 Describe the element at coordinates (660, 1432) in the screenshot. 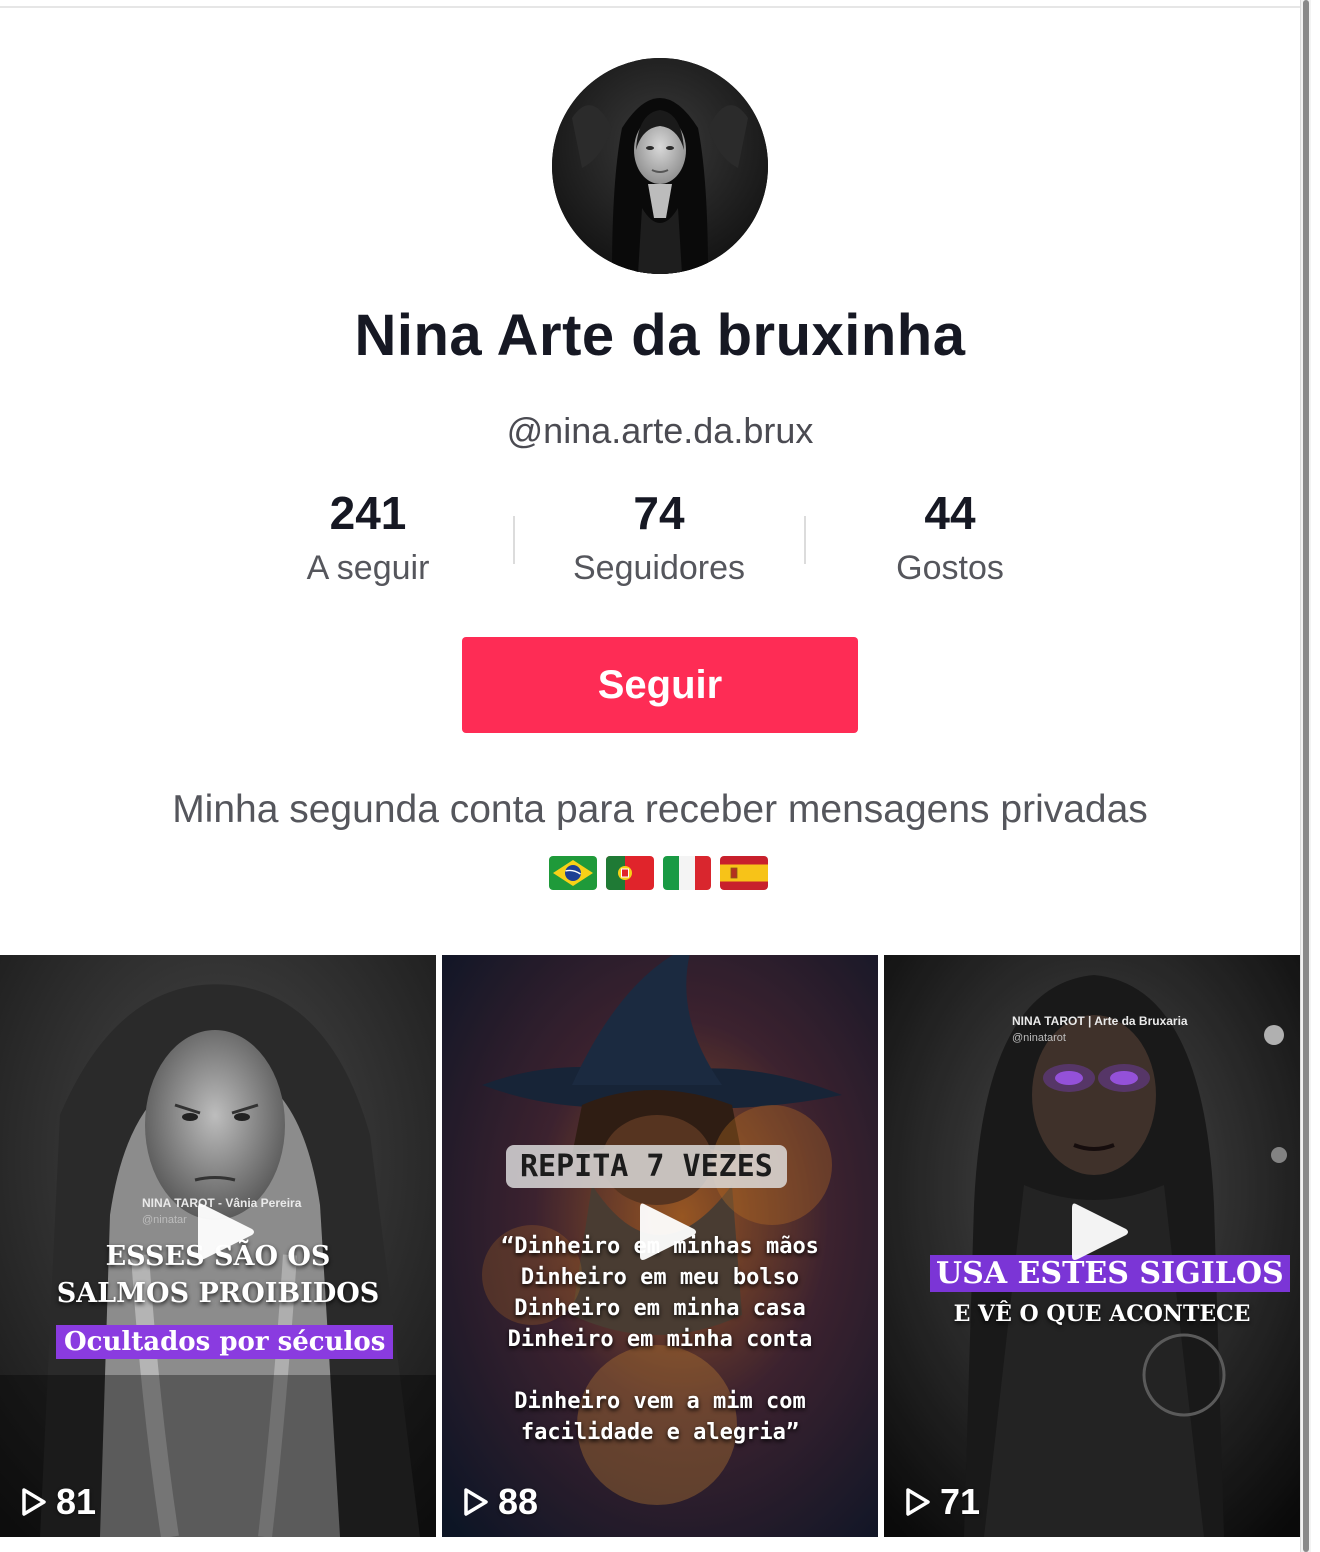

I see `overlay-caption-line: facilidade e alegria”` at that location.